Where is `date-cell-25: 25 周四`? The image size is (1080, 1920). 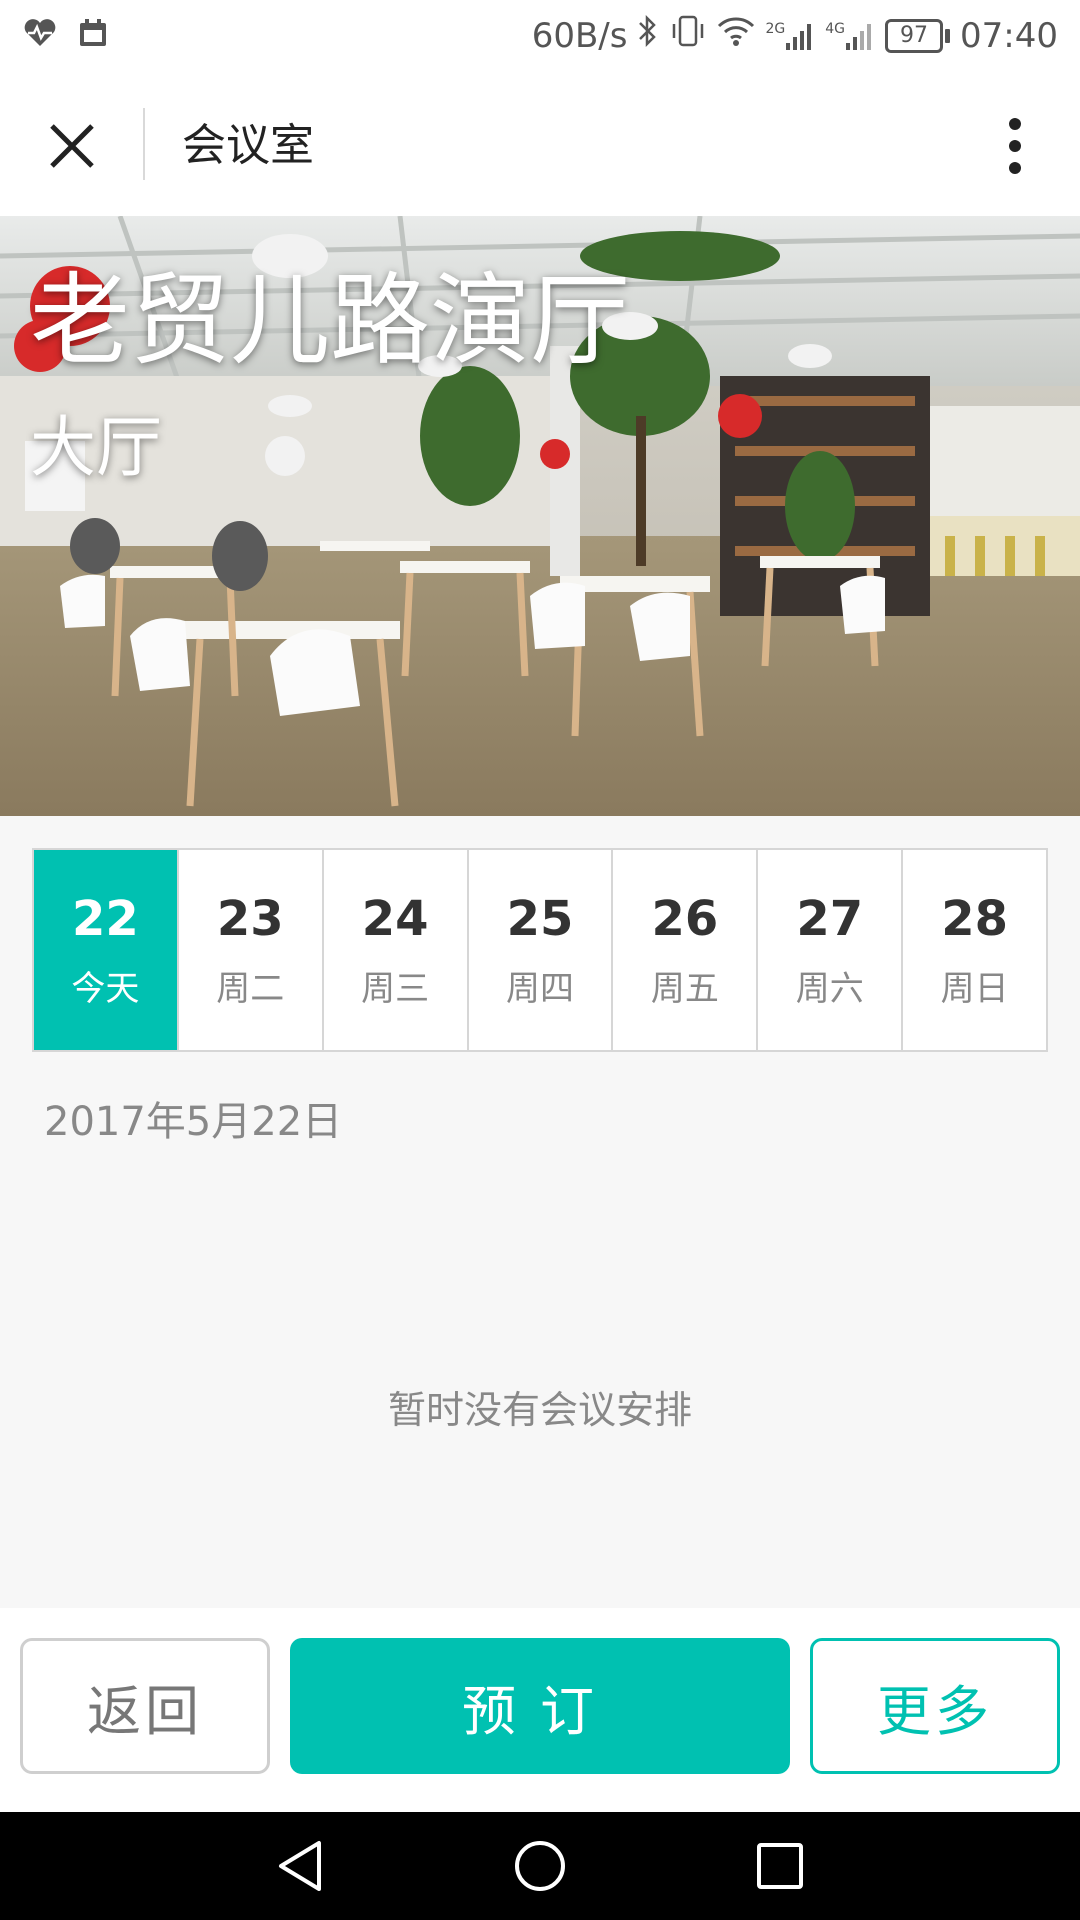 date-cell-25: 25 周四 is located at coordinates (541, 950).